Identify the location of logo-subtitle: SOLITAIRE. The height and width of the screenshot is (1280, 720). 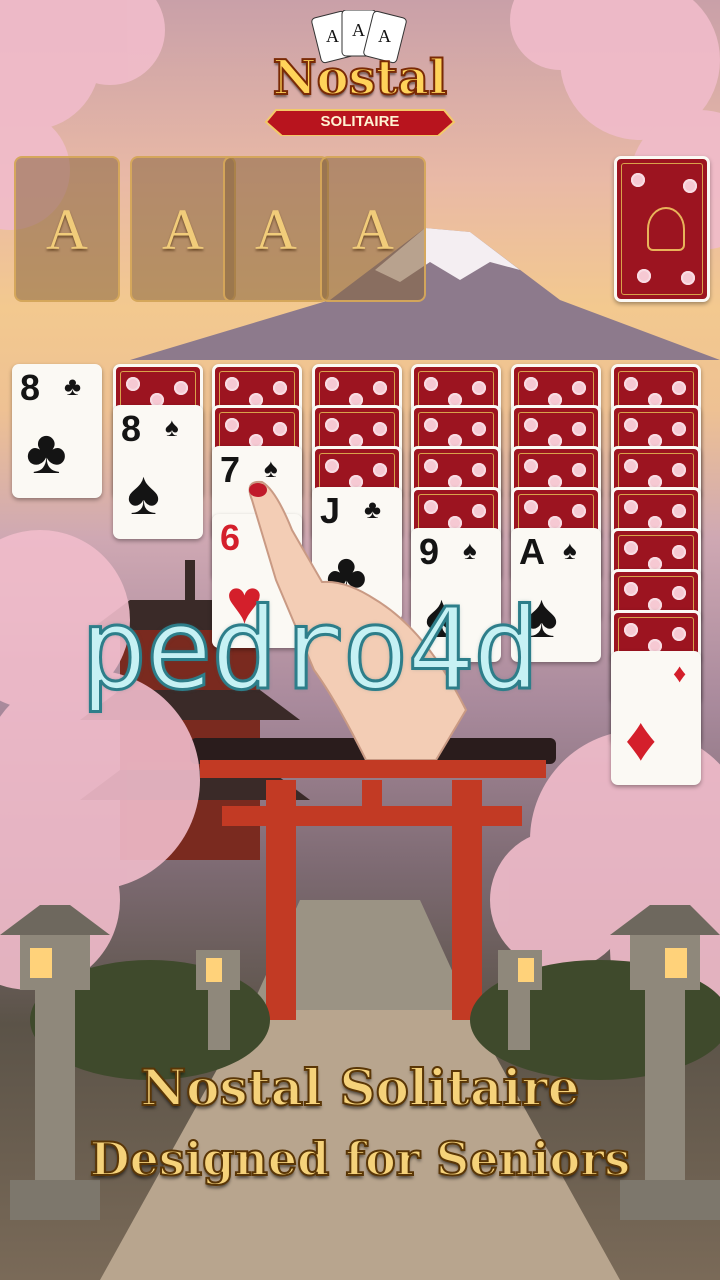
(360, 121).